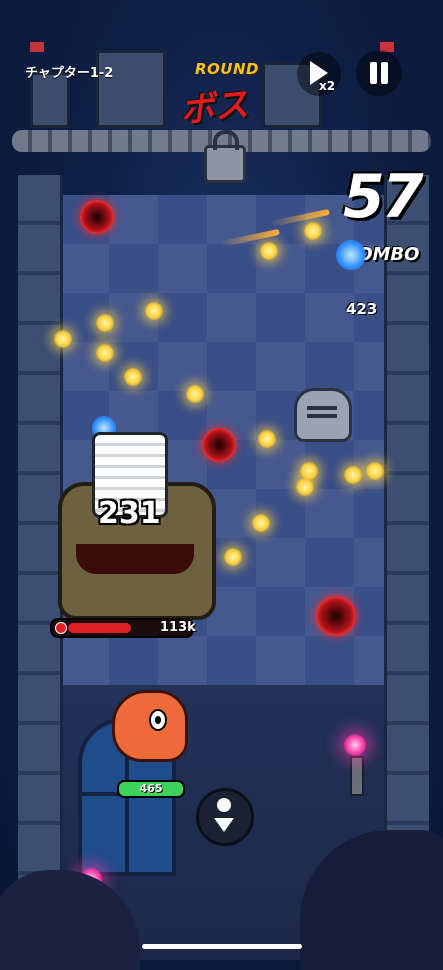 This screenshot has height=970, width=443. Describe the element at coordinates (327, 86) in the screenshot. I see `speed-multiplier-label: x2` at that location.